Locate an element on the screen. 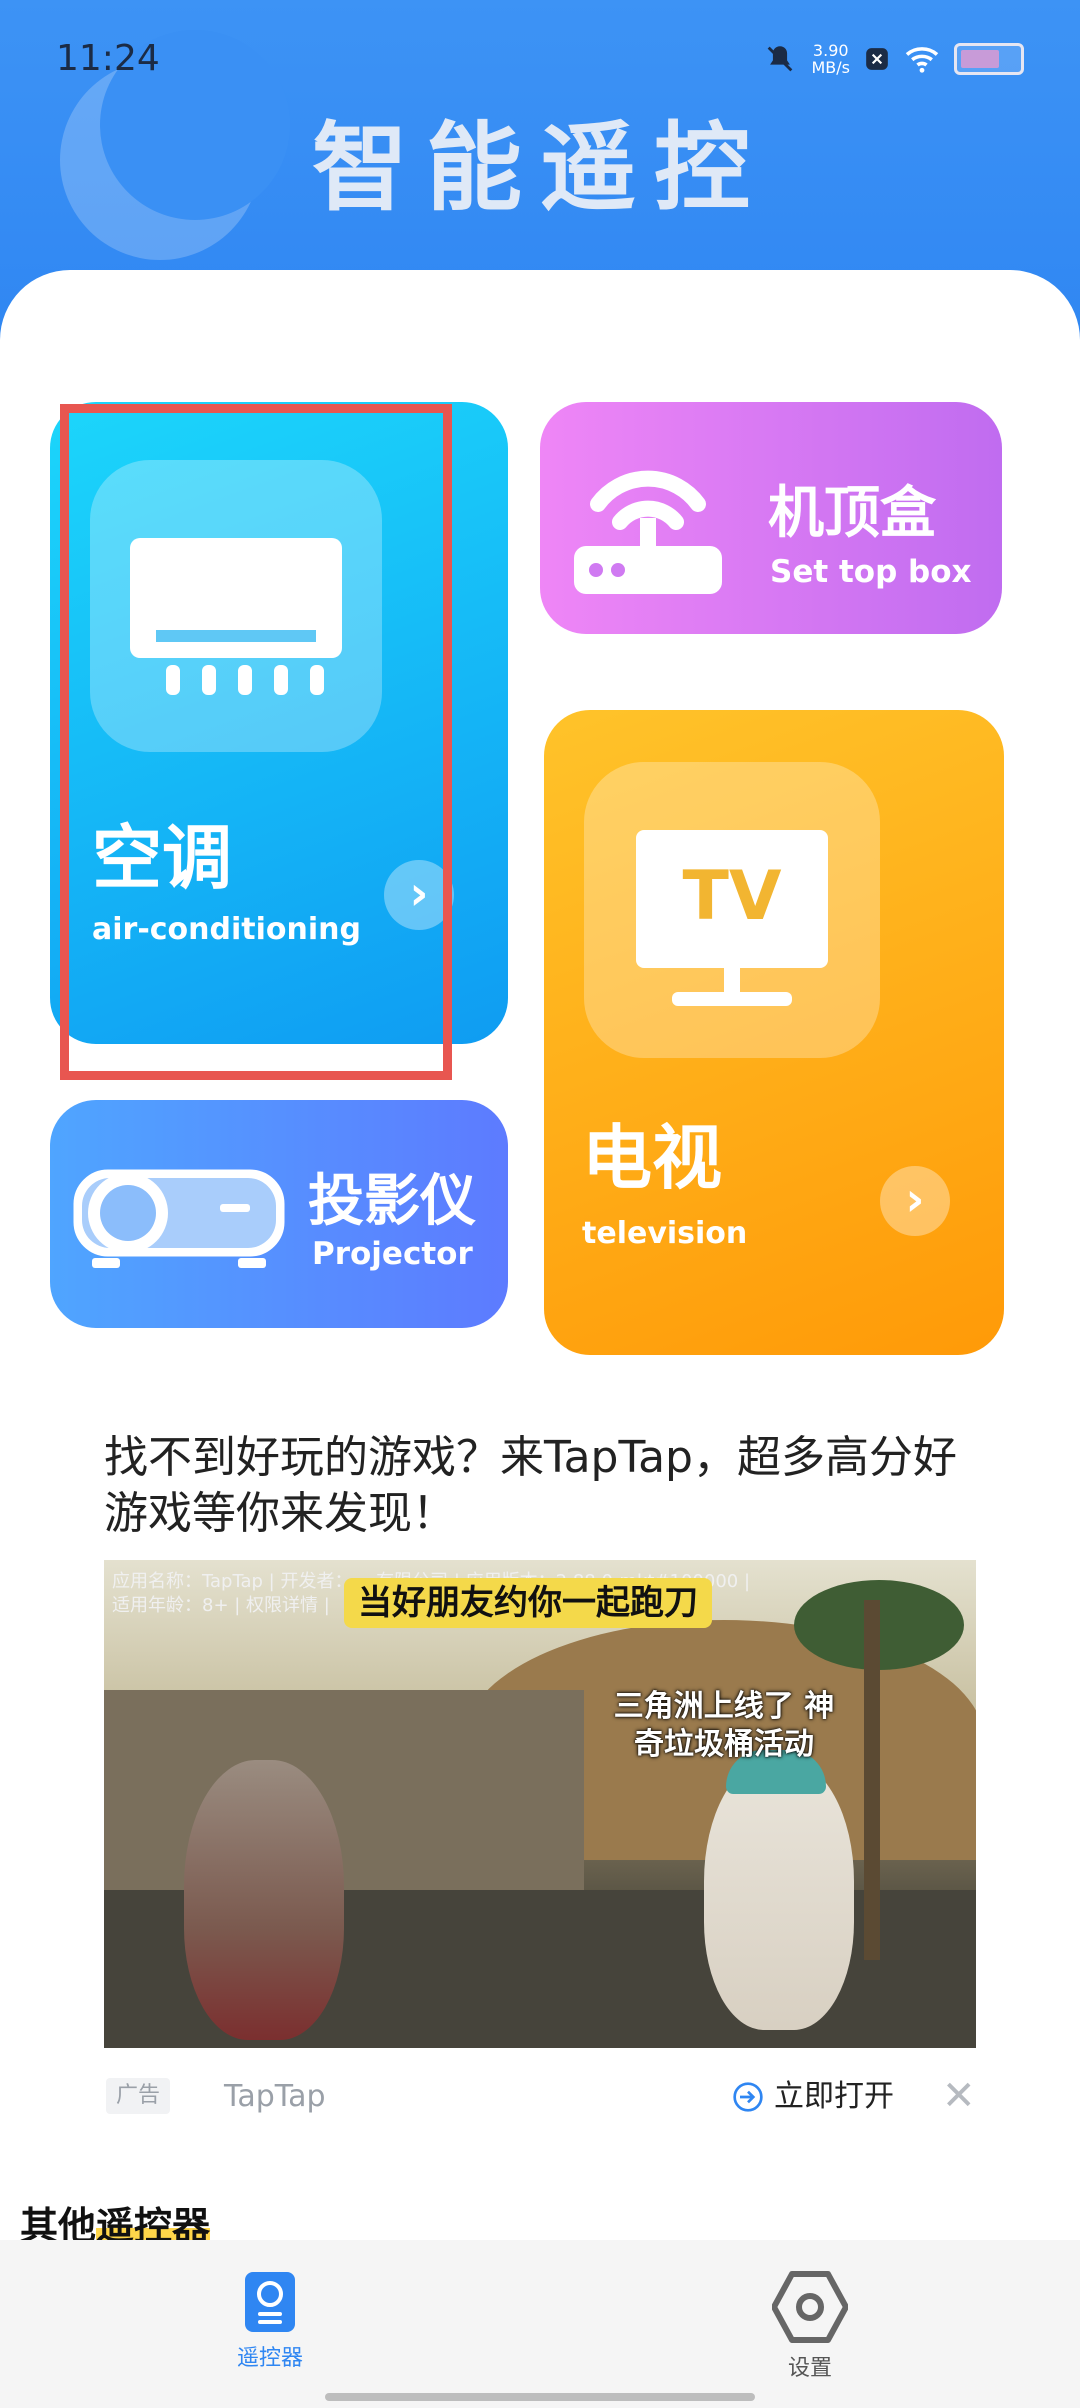 The width and height of the screenshot is (1080, 2408). bottom-nav: 遥控器 设置 is located at coordinates (540, 2324).